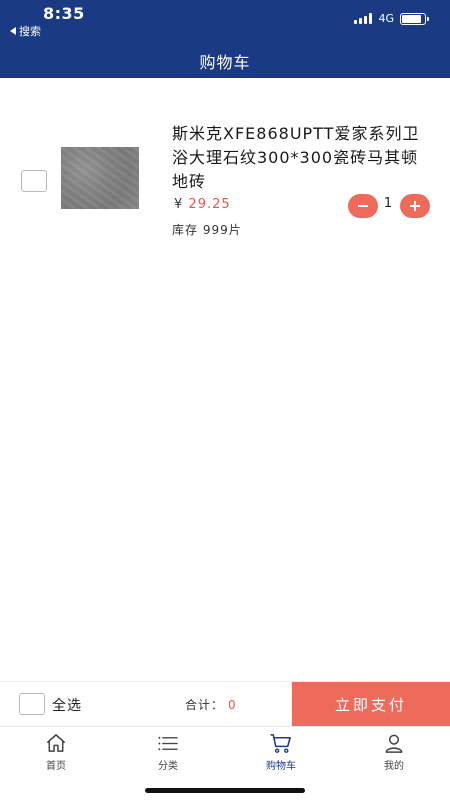 The image size is (450, 800). I want to click on decrease-quantity-button, so click(363, 206).